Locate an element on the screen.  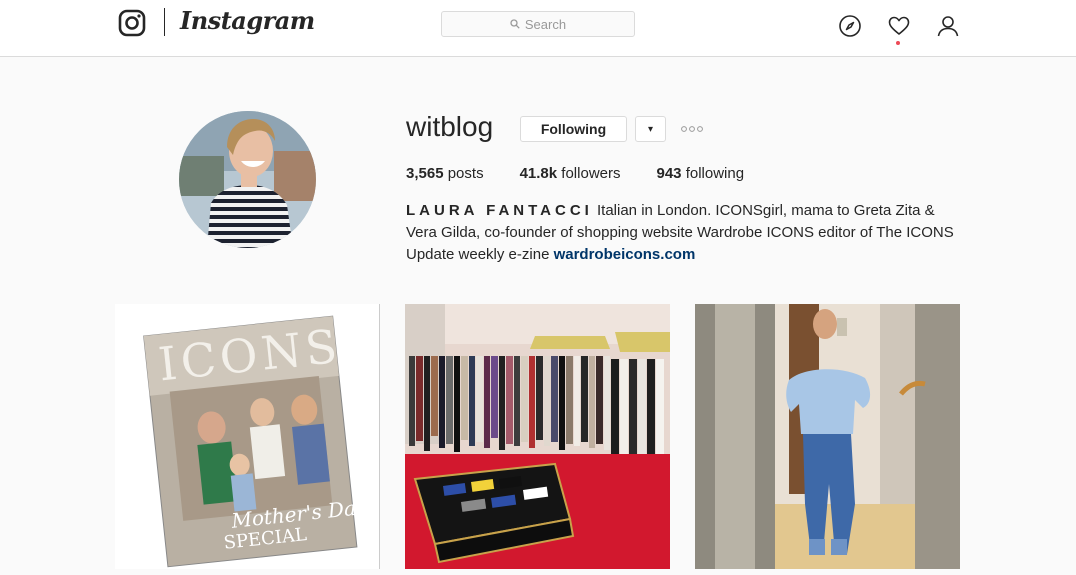
post-image-store-interior is located at coordinates (537, 436).